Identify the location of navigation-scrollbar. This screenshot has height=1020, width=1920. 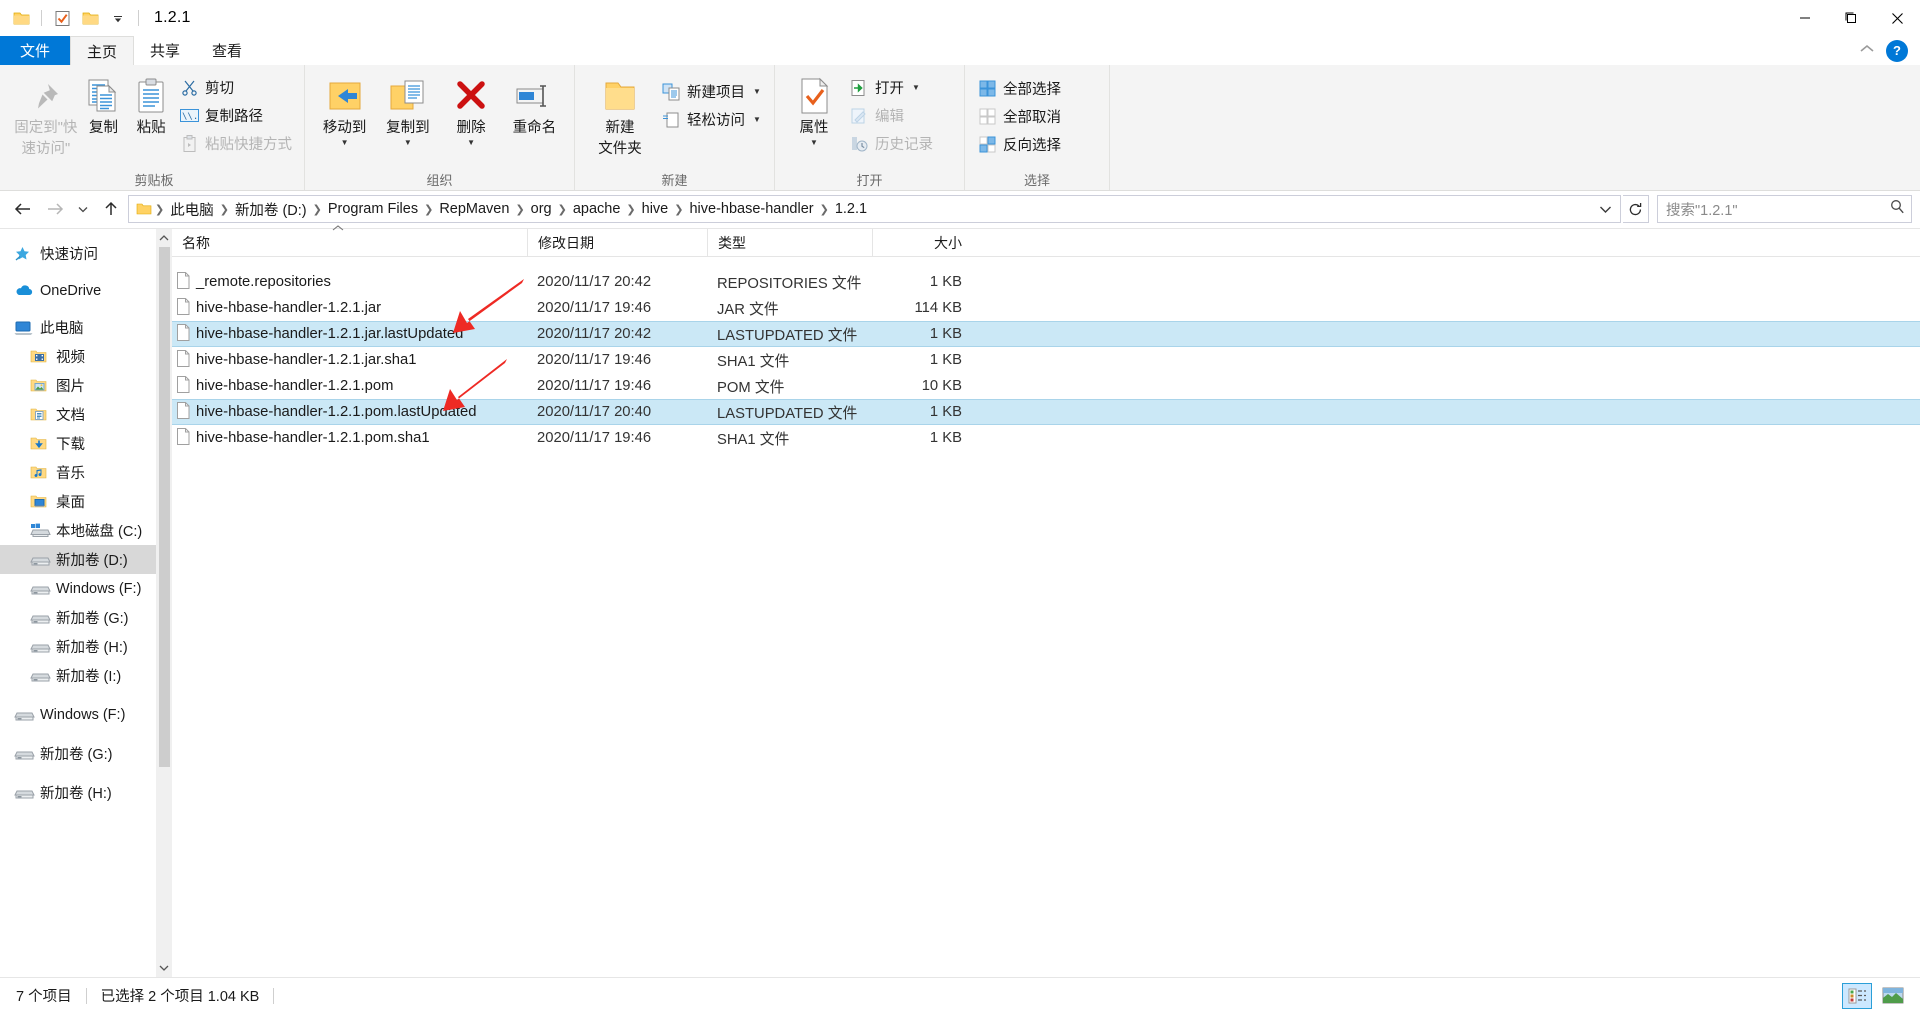
(164, 603).